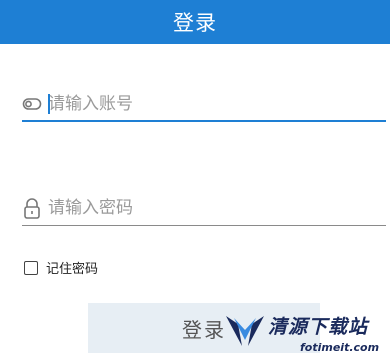 Image resolution: width=390 pixels, height=359 pixels. I want to click on watermark-url: fotimeit.com, so click(340, 347).